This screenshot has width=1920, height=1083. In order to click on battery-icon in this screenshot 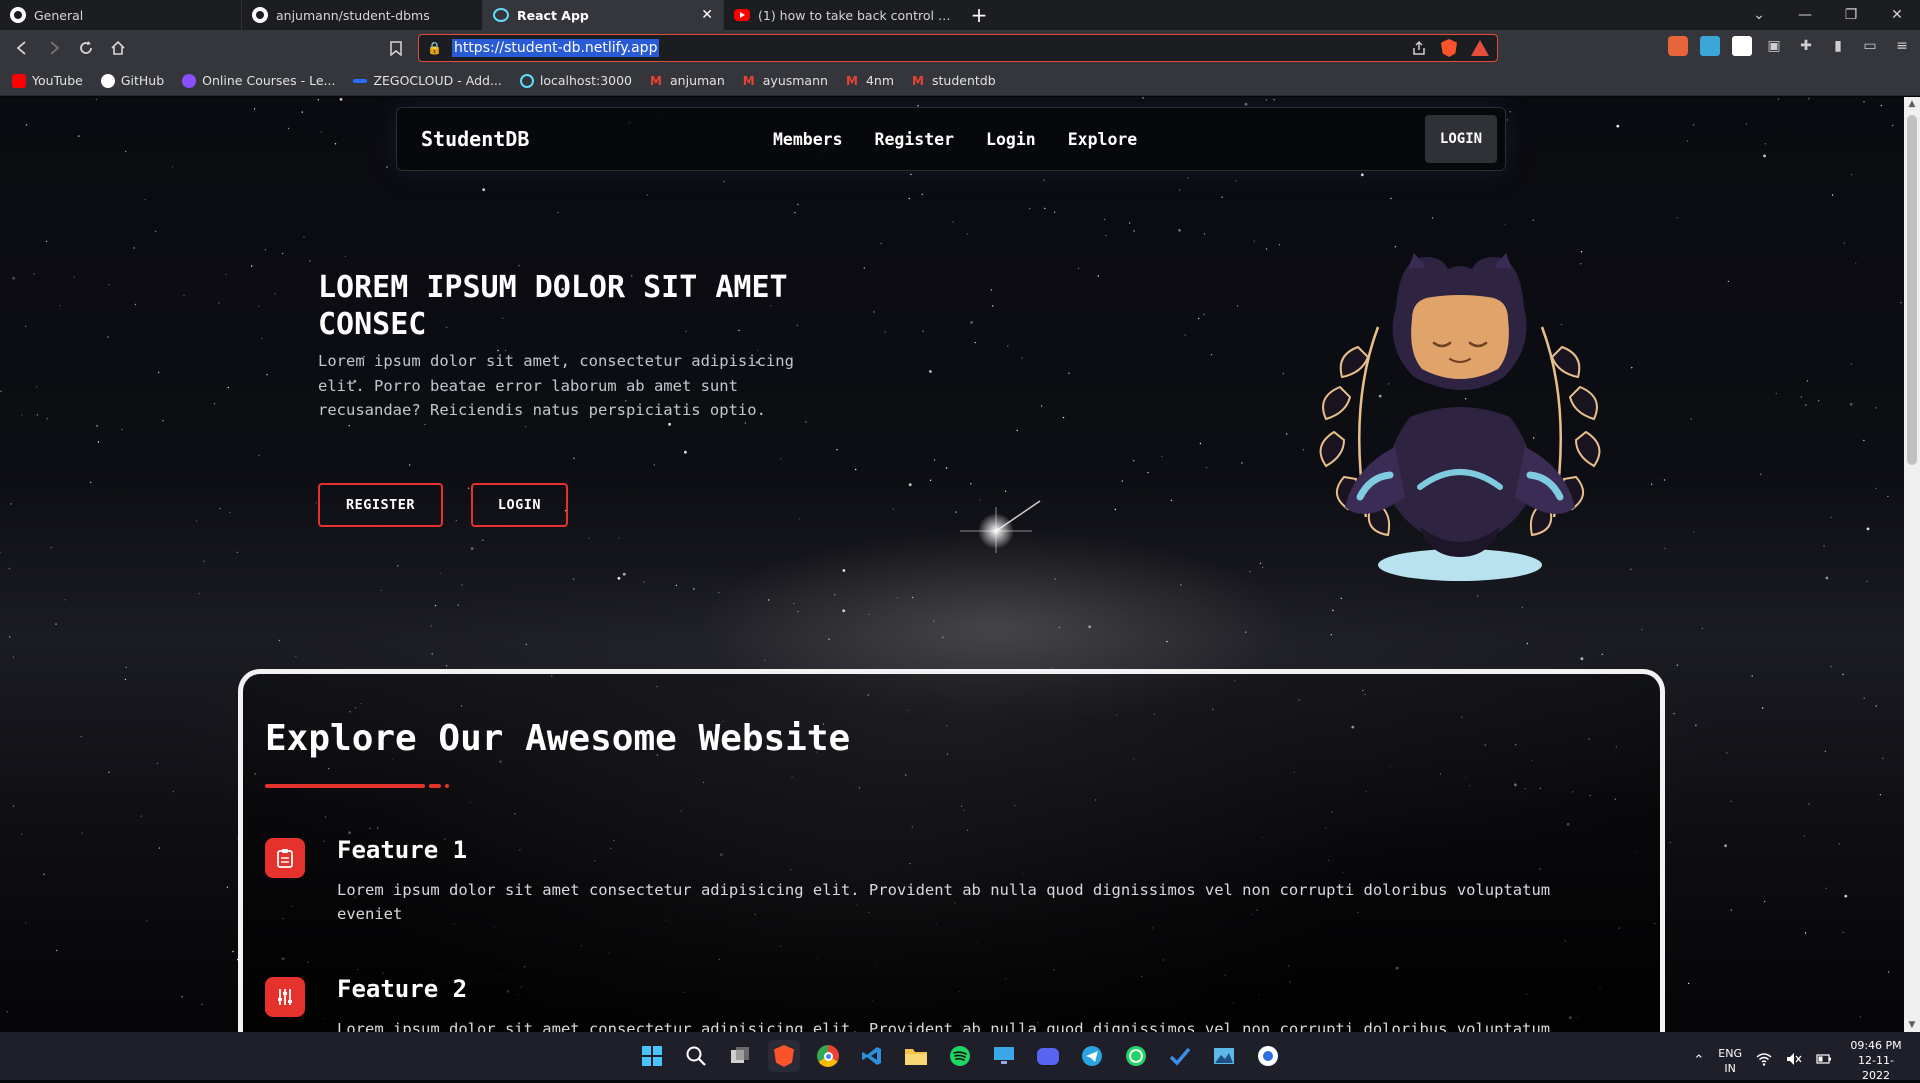, I will do `click(1824, 1060)`.